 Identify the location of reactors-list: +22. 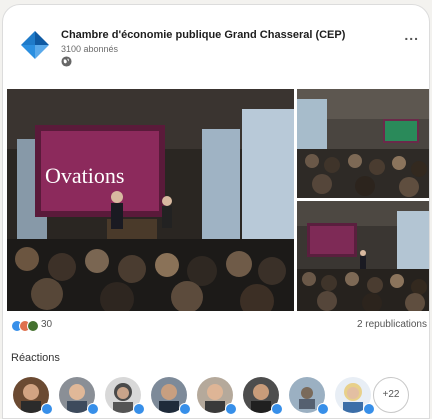
(221, 397).